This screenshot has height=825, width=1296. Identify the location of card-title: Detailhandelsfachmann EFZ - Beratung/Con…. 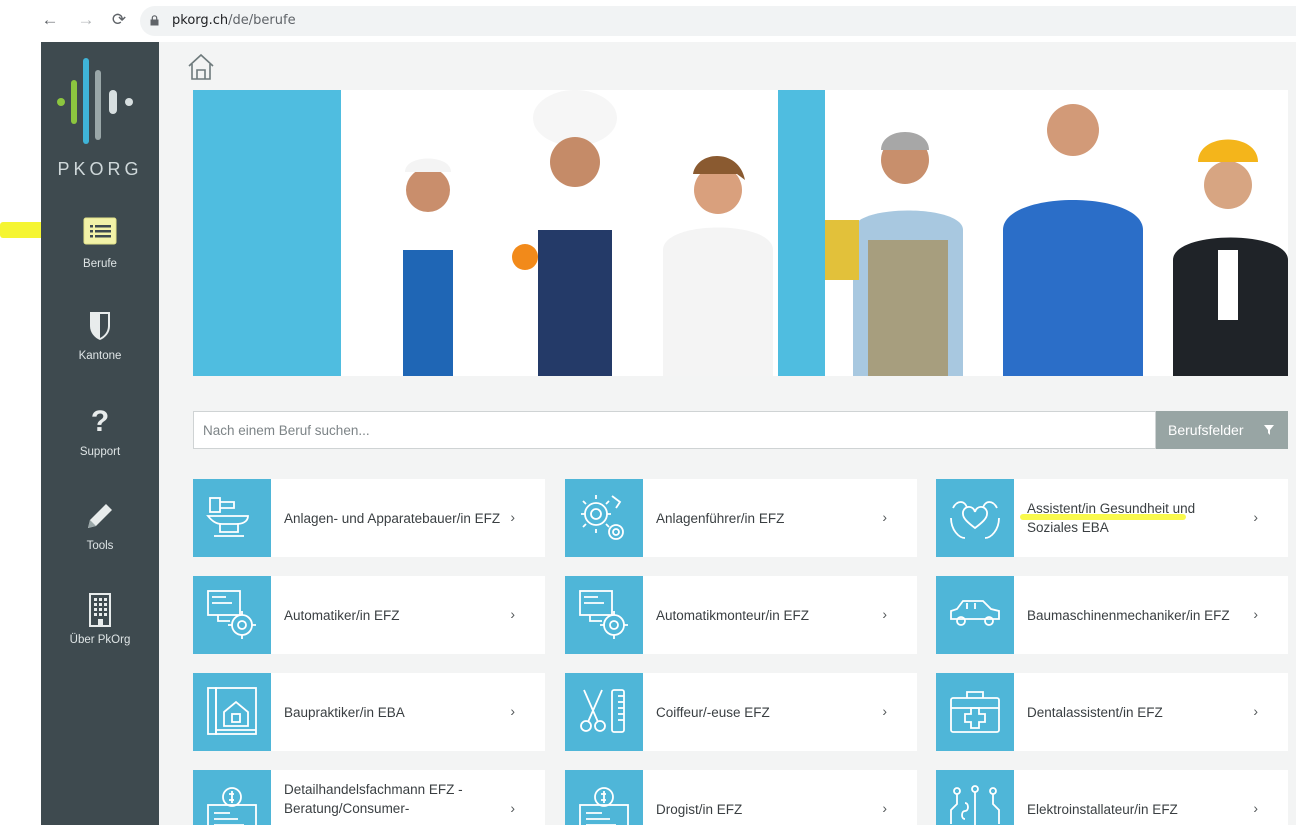
(373, 799).